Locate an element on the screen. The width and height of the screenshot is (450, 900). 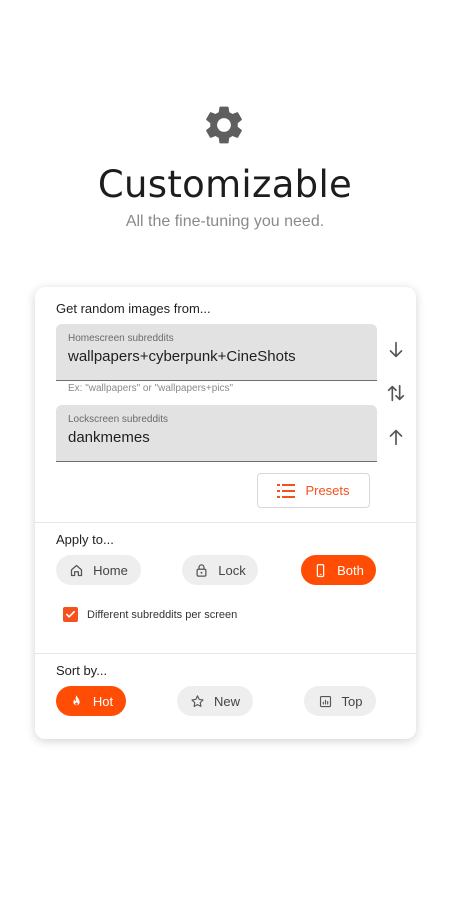
apply-home-chip: Home is located at coordinates (98, 570).